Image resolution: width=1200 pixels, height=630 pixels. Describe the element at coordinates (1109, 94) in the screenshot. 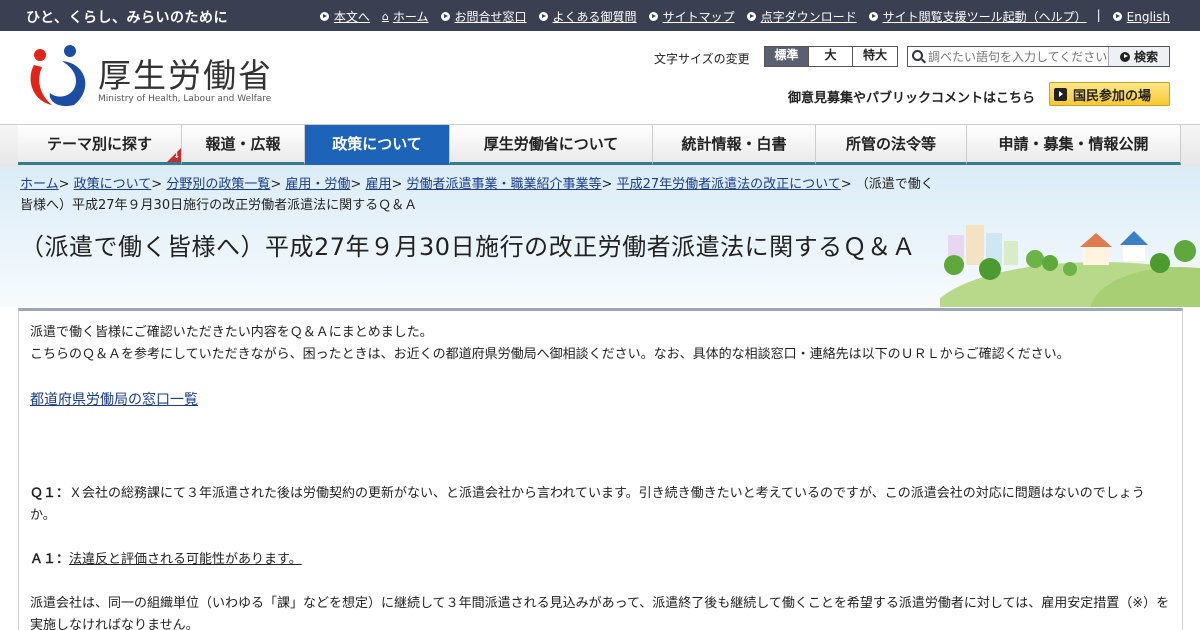

I see `kokumin-button: 国民参加の場` at that location.